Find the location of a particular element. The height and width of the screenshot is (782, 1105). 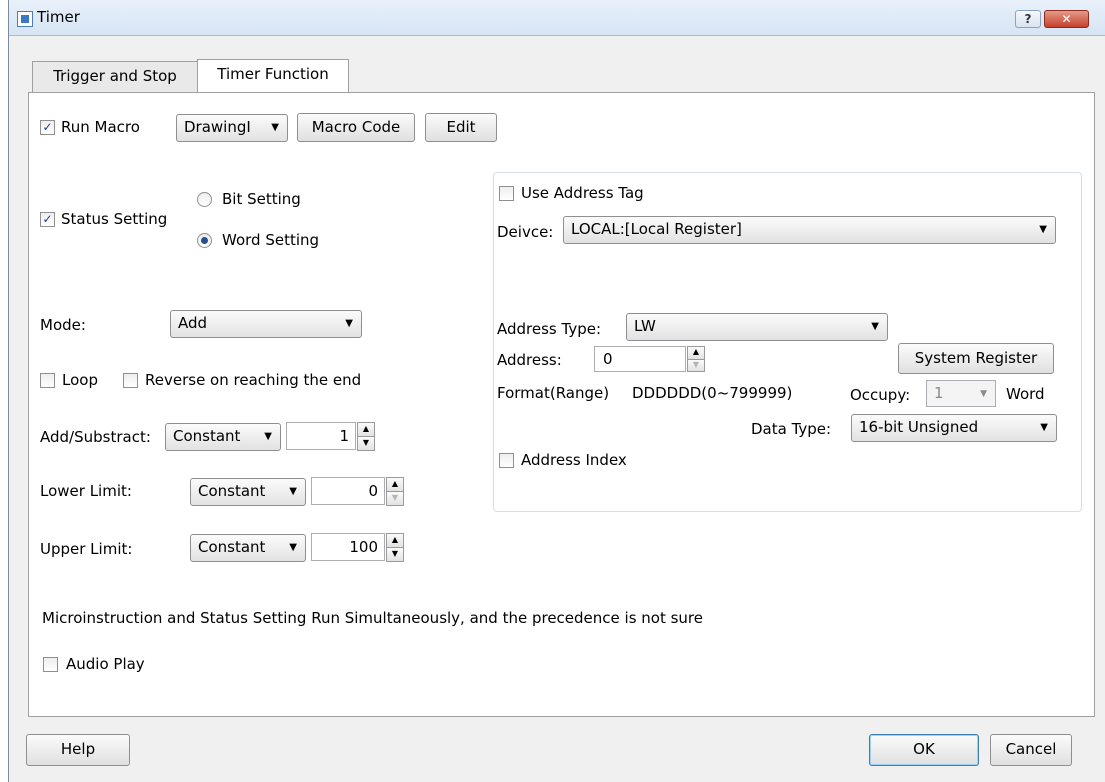

add-substract-type-value: Constant is located at coordinates (207, 436).